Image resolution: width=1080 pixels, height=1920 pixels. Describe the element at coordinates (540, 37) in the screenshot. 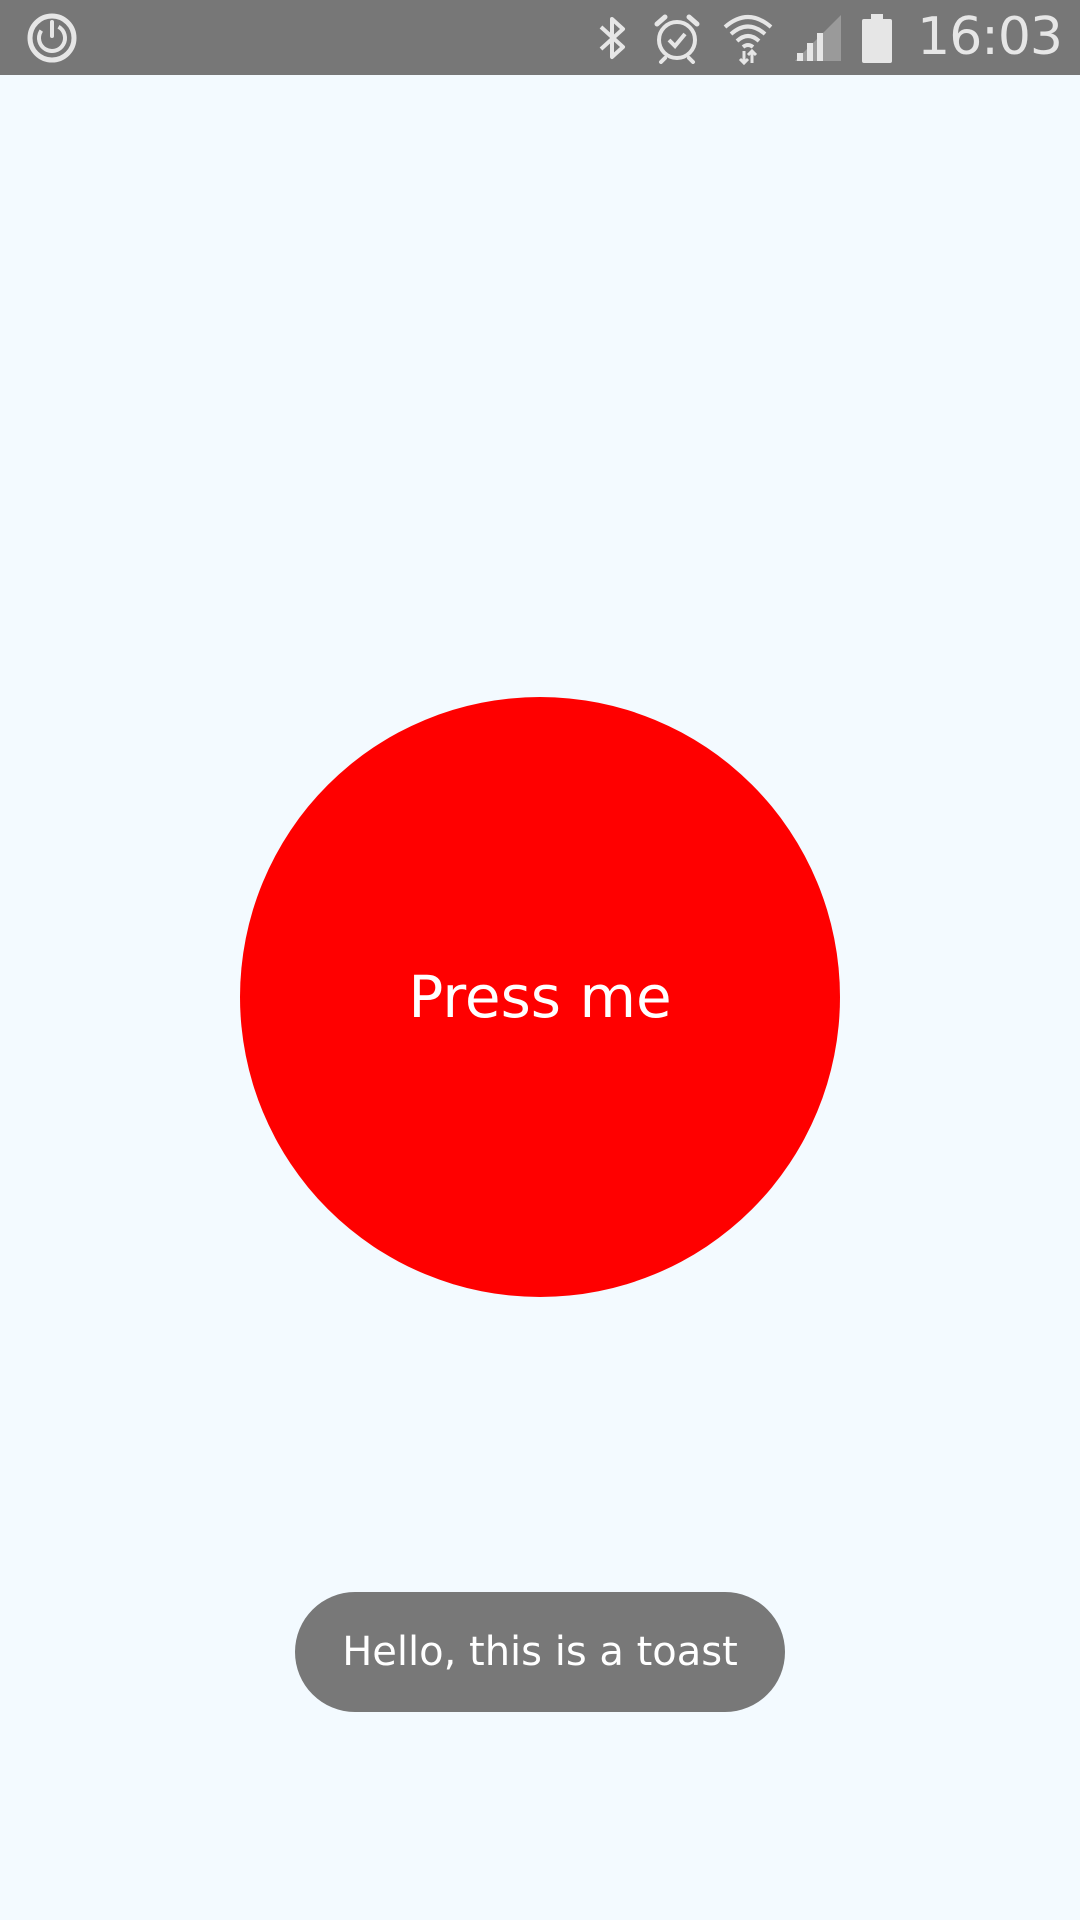

I see `status-bar: 16:03` at that location.